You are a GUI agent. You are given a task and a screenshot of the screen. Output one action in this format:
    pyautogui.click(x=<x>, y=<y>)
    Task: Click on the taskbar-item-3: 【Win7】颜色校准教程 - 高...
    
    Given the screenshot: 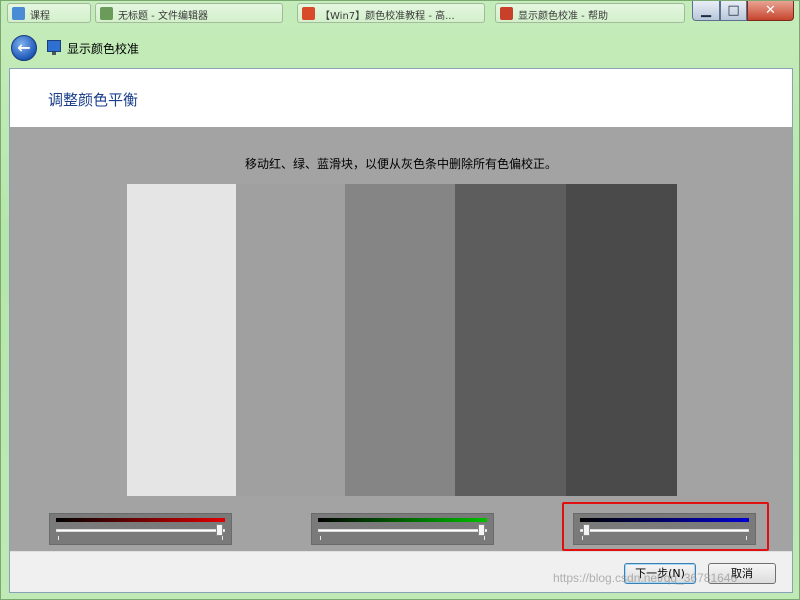 What is the action you would take?
    pyautogui.click(x=391, y=13)
    